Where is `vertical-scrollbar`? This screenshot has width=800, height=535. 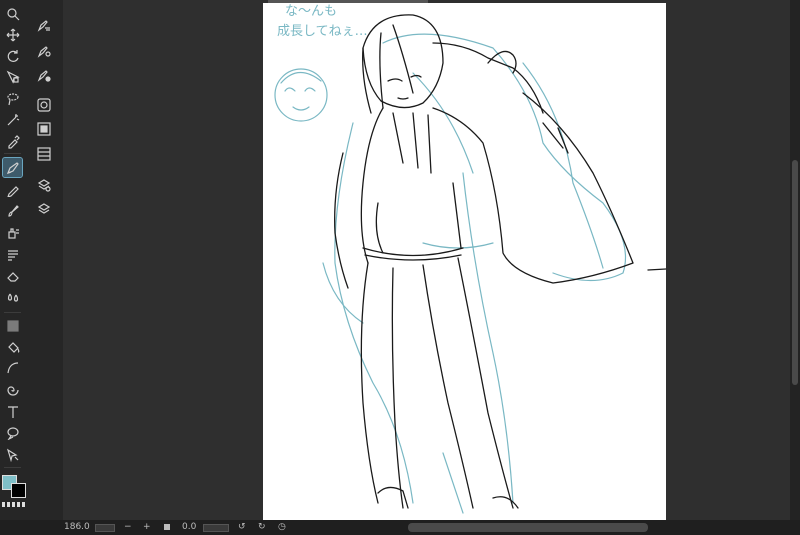 vertical-scrollbar is located at coordinates (795, 260).